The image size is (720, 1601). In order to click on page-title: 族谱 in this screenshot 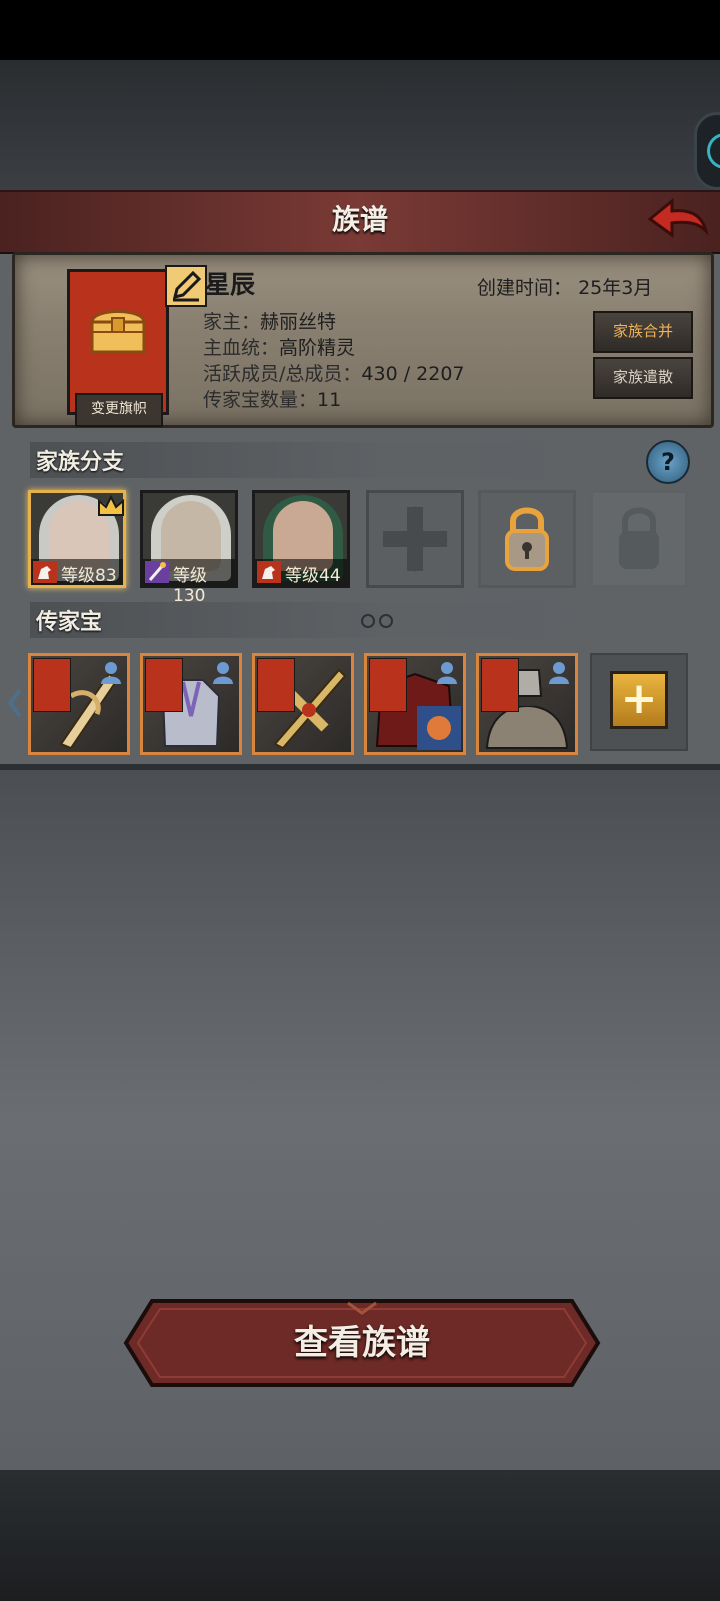, I will do `click(359, 219)`.